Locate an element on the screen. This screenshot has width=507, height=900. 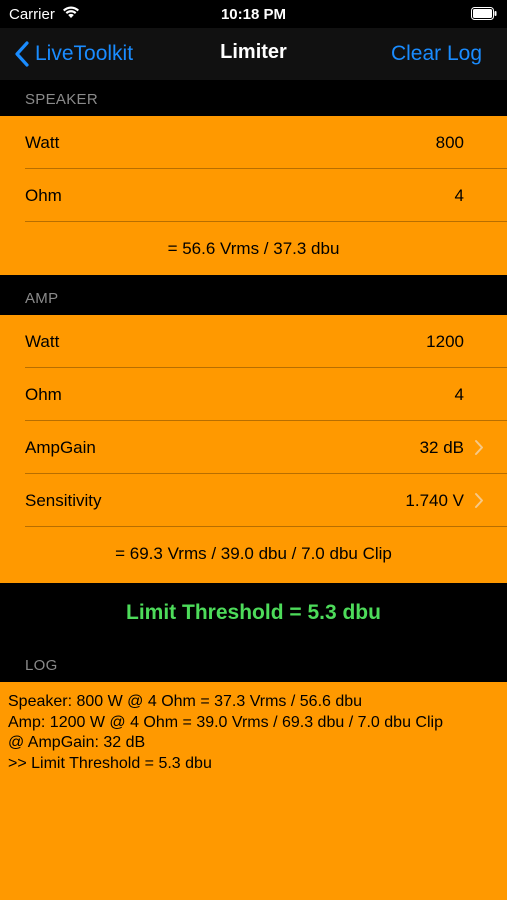
section-header-speaker: SPEAKER is located at coordinates (253, 98).